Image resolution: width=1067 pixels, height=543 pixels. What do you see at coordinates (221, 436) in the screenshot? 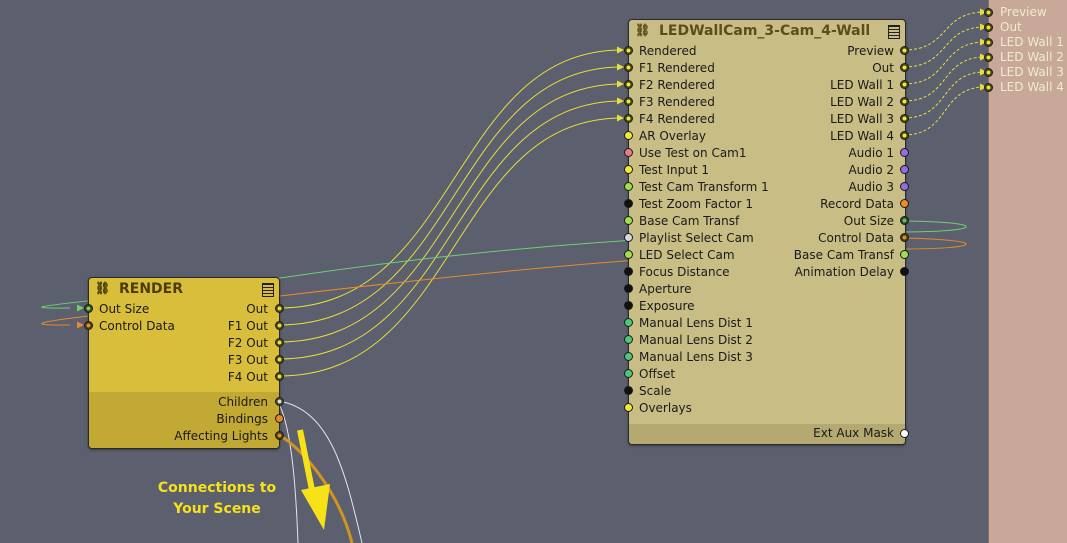
I see `render-aux-label: Affecting Lights` at bounding box center [221, 436].